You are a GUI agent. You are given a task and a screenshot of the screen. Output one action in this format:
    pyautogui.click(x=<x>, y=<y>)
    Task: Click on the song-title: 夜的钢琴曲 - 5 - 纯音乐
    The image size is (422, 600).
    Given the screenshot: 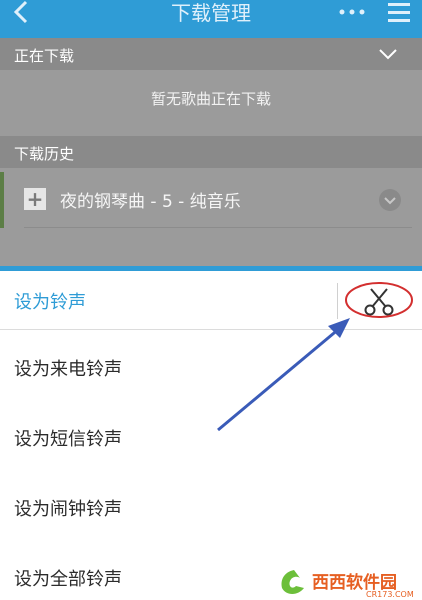 What is the action you would take?
    pyautogui.click(x=150, y=202)
    